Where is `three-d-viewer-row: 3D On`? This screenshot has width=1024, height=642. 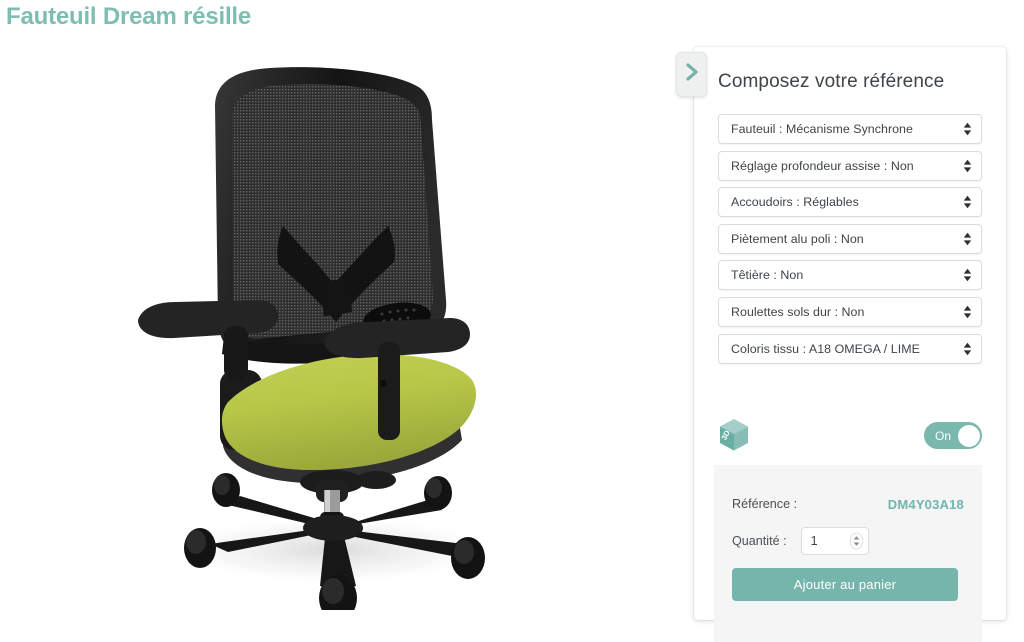 three-d-viewer-row: 3D On is located at coordinates (850, 436).